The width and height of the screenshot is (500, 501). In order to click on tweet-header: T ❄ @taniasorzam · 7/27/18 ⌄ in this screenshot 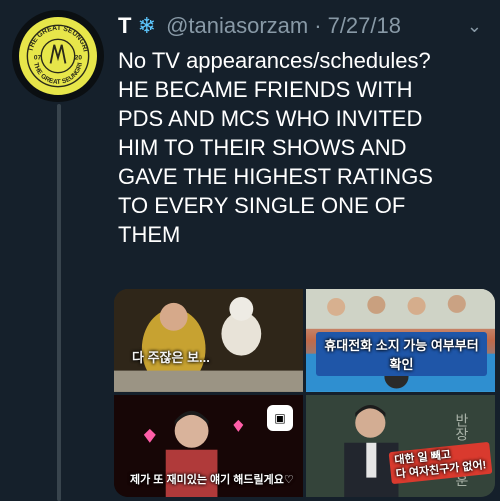, I will do `click(300, 26)`.